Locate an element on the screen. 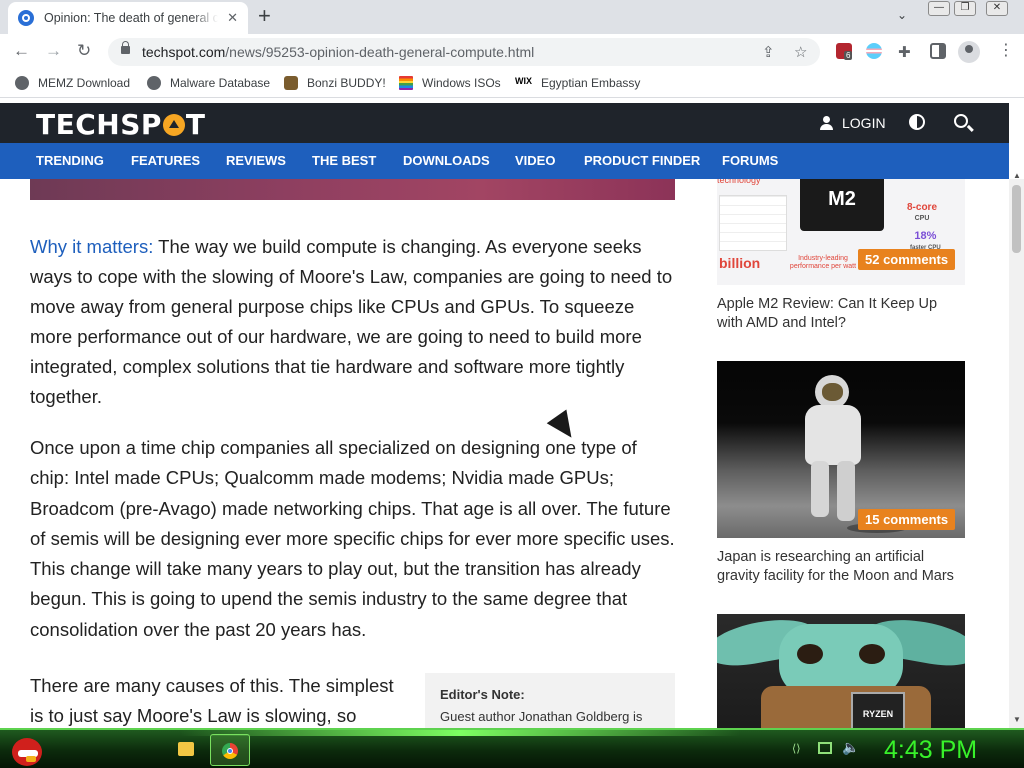 This screenshot has width=1024, height=768. start-button is located at coordinates (27, 750).